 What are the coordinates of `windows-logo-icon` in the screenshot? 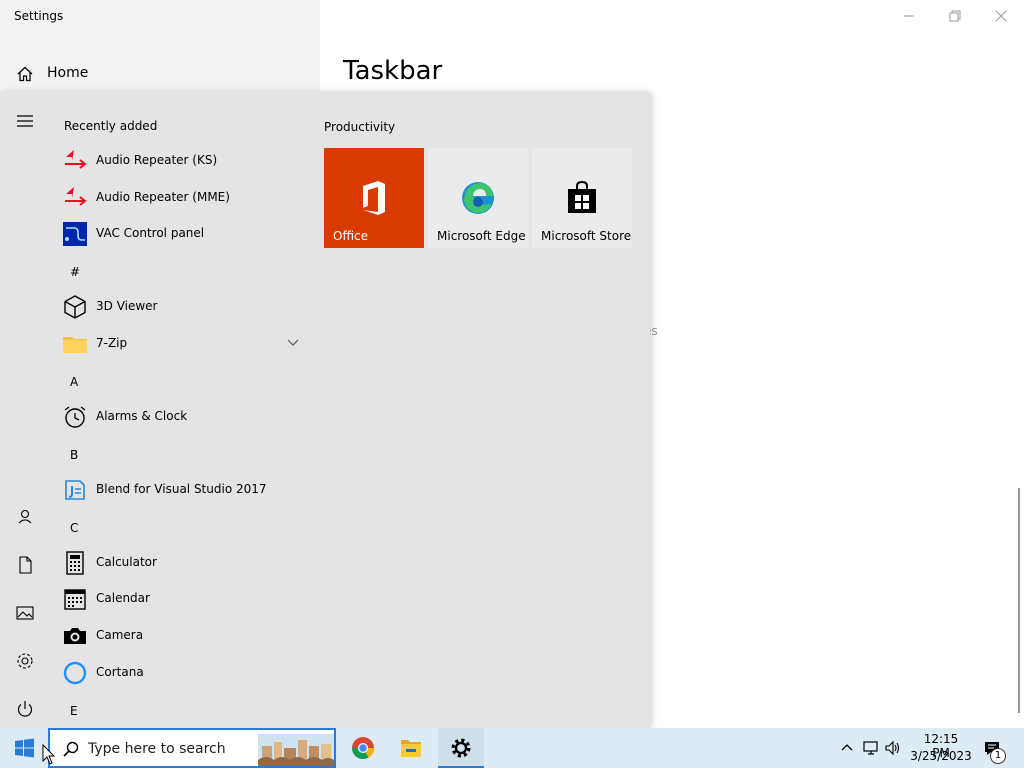 It's located at (24, 748).